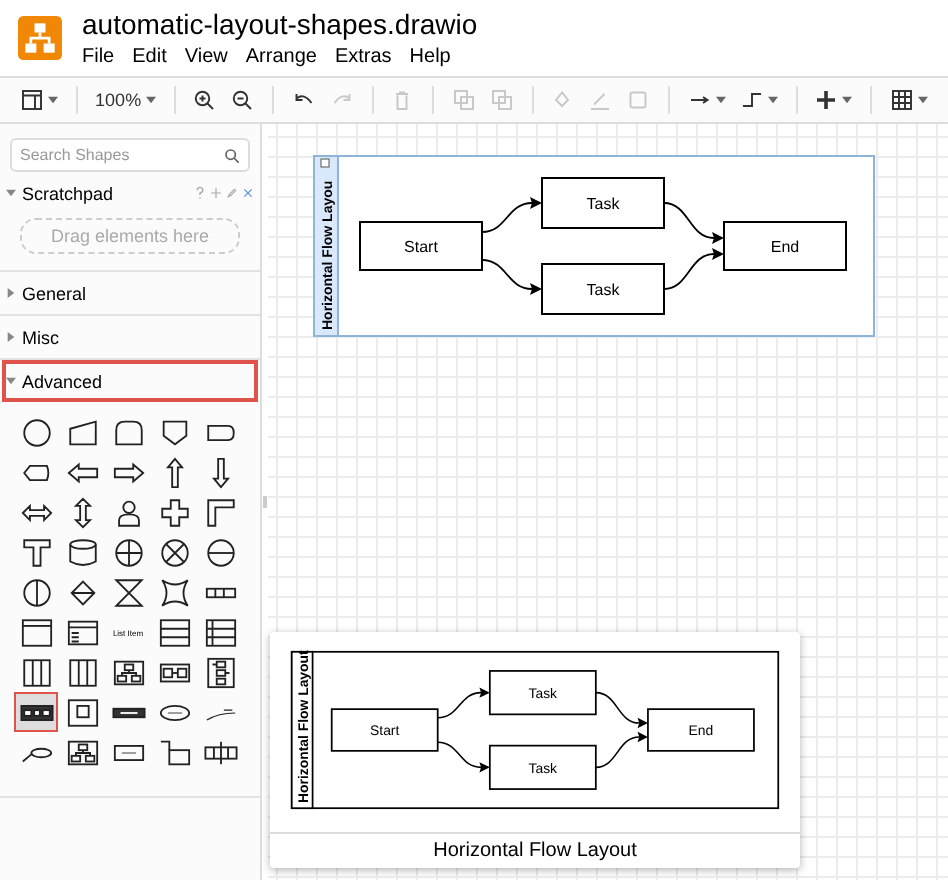  What do you see at coordinates (174, 592) in the screenshot?
I see `four-point-star-icon` at bounding box center [174, 592].